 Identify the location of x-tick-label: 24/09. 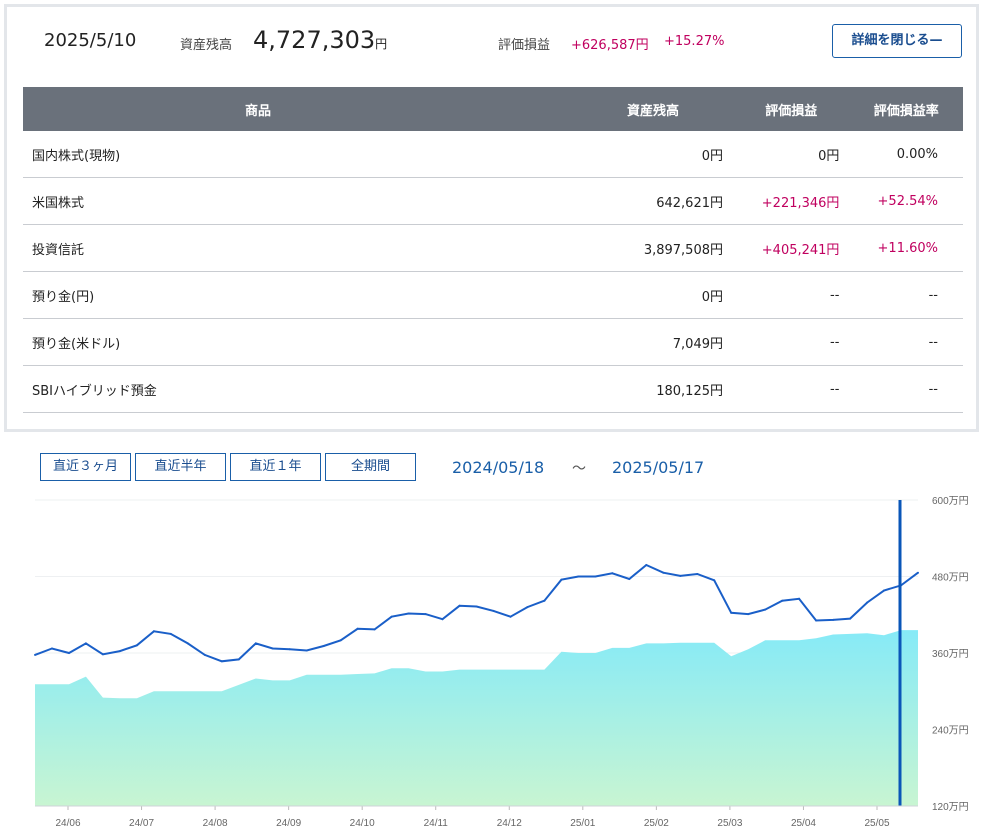
(288, 823).